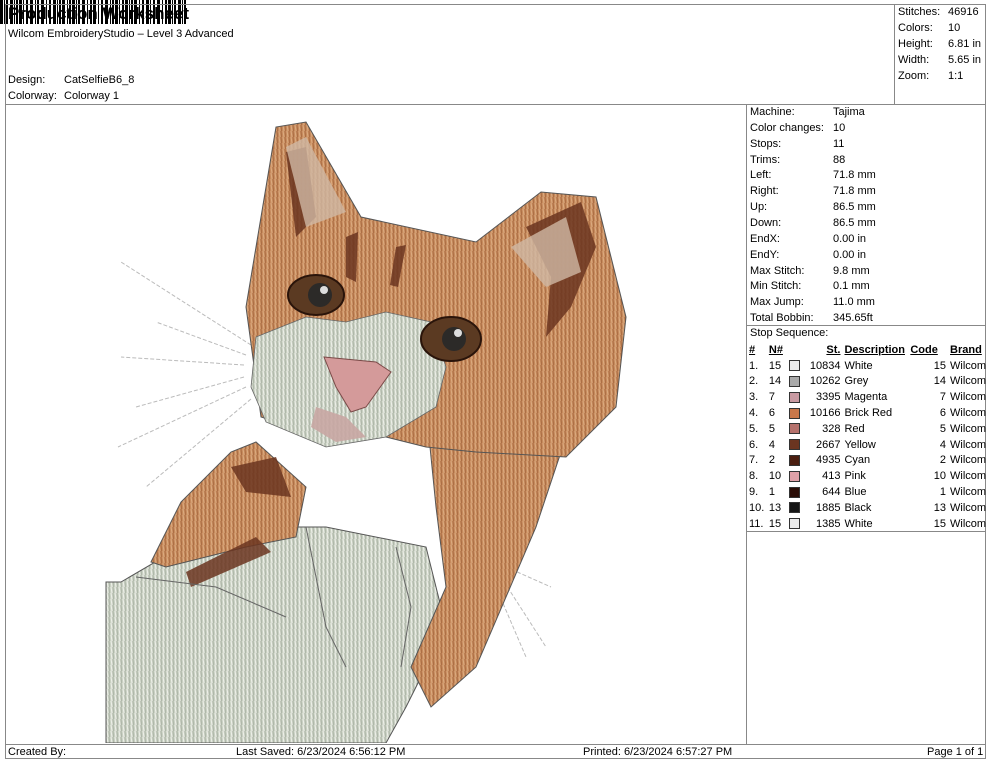 The image size is (990, 762). I want to click on machine-info-value: 88, so click(839, 159).